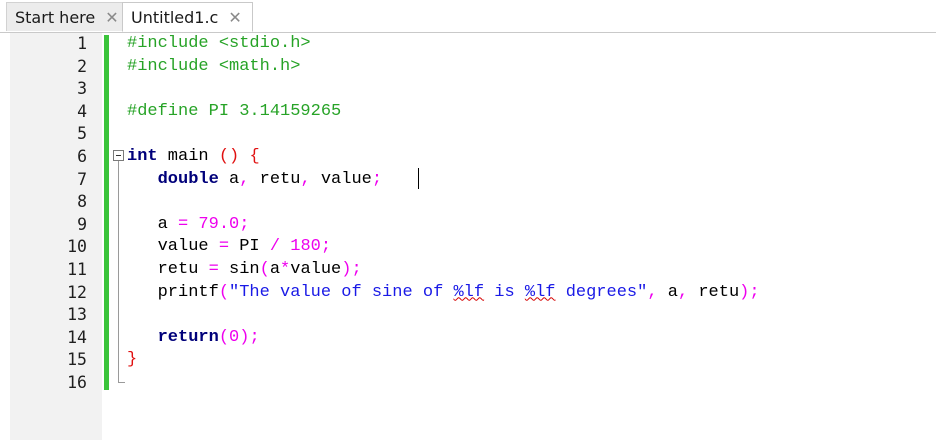 This screenshot has height=440, width=936. I want to click on fold-guide-end, so click(121, 382).